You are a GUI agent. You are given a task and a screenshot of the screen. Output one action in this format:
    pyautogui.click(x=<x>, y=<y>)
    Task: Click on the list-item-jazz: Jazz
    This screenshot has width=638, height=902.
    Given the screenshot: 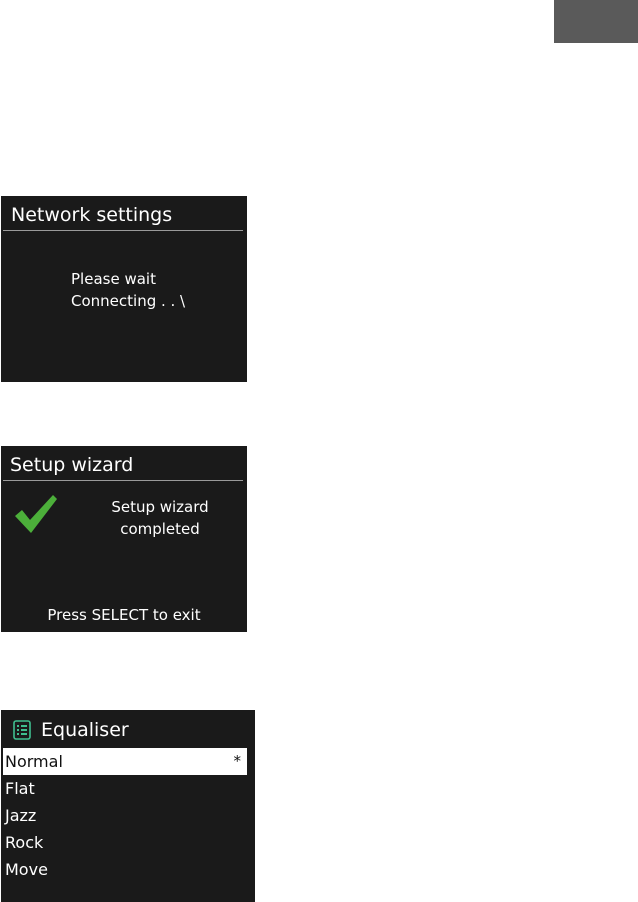 What is the action you would take?
    pyautogui.click(x=128, y=815)
    